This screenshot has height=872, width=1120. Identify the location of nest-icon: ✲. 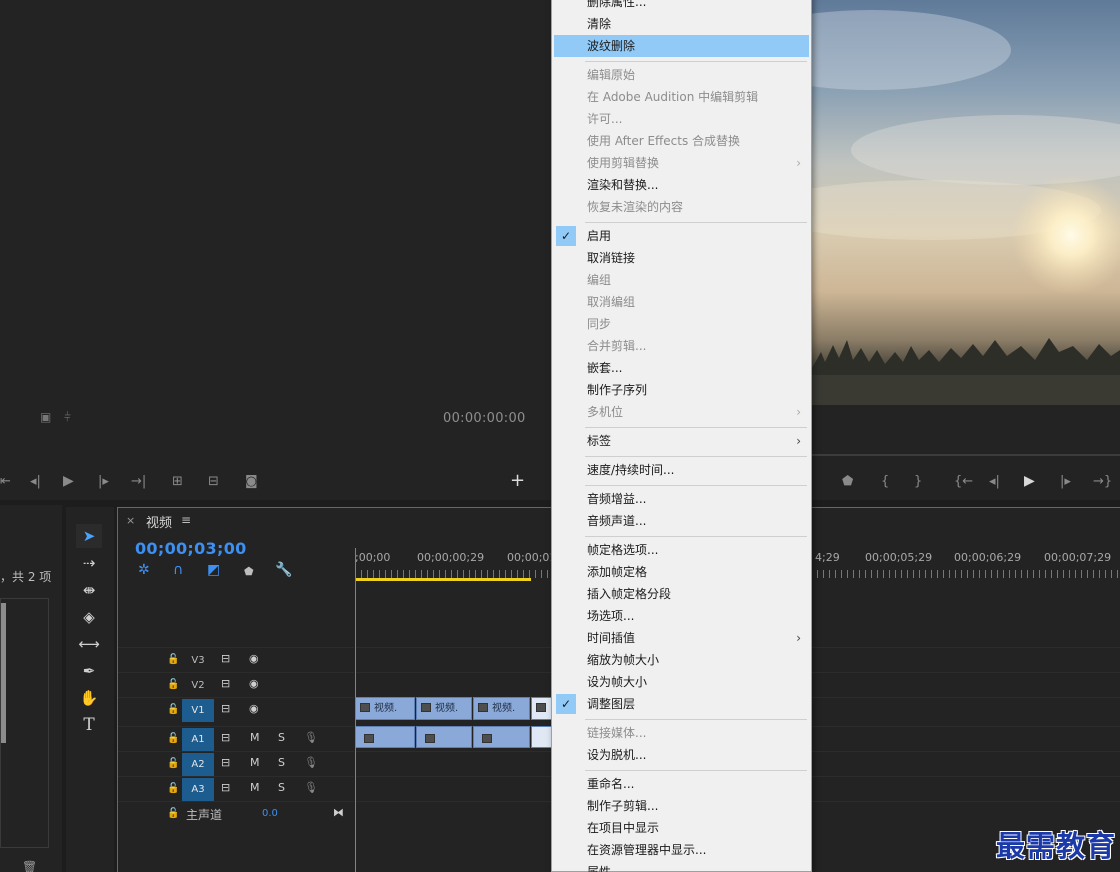
(144, 570).